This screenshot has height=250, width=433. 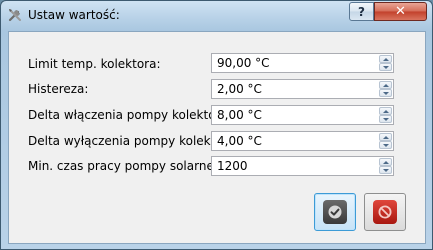 I want to click on close-icon: ✕, so click(x=400, y=11).